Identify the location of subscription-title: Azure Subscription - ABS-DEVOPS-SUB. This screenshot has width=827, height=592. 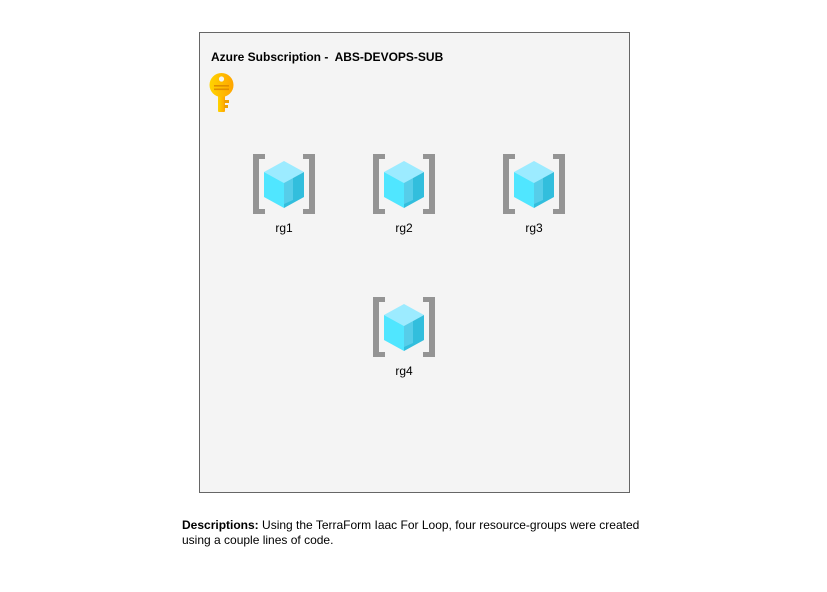
(327, 57).